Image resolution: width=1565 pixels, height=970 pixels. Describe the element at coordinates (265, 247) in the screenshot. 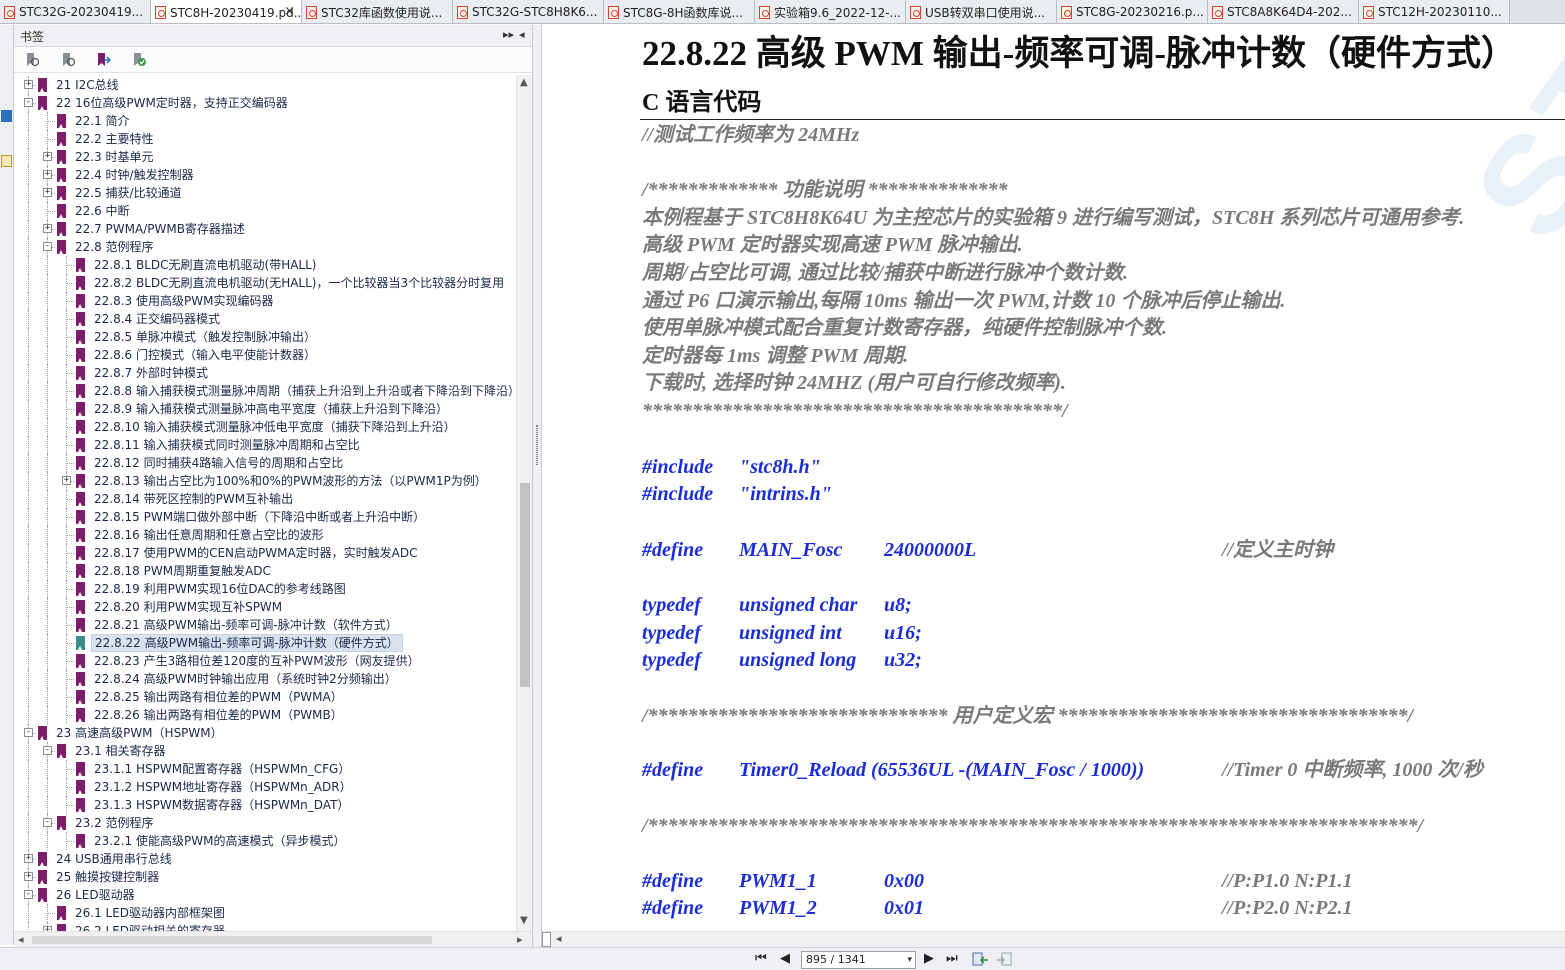

I see `bookmark-item: - 22.8 范例程序` at that location.